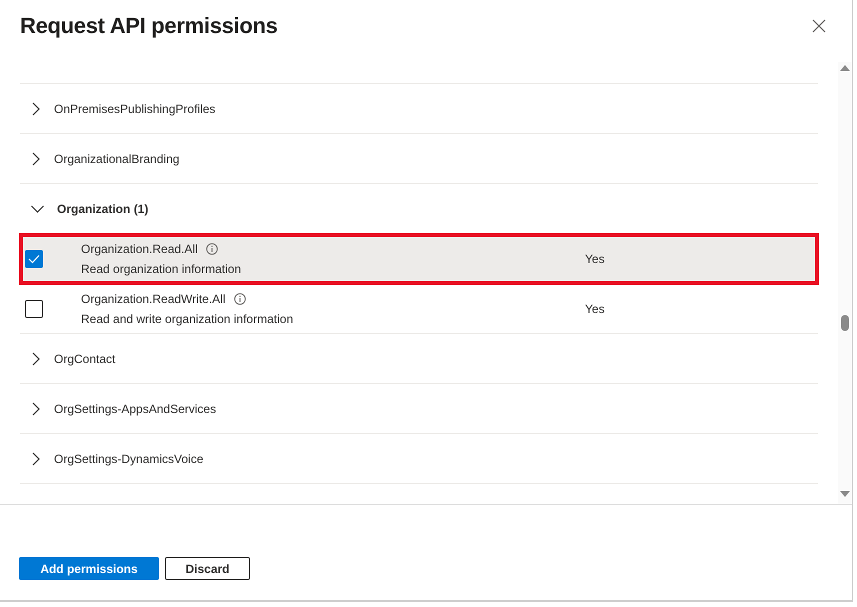 The height and width of the screenshot is (607, 857). Describe the element at coordinates (161, 269) in the screenshot. I see `permission-description: Read organization information` at that location.